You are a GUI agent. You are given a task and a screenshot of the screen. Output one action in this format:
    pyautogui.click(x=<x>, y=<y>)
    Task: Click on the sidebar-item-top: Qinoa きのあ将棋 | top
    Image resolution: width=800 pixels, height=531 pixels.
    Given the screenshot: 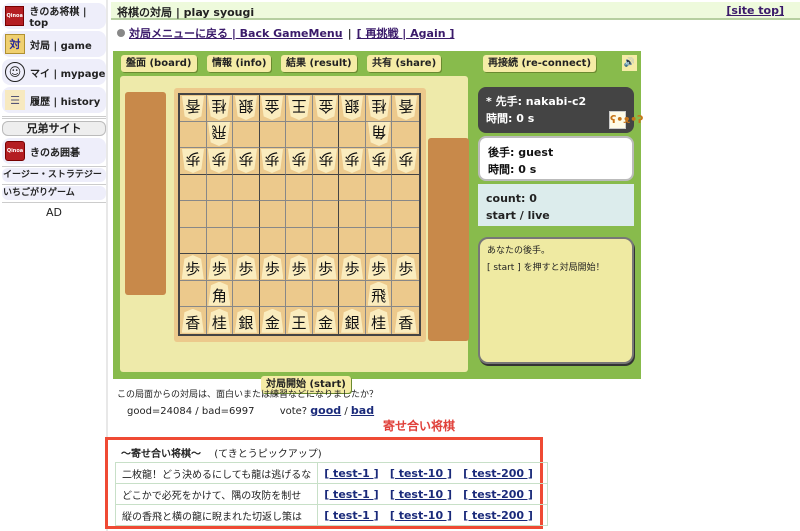 What is the action you would take?
    pyautogui.click(x=54, y=16)
    